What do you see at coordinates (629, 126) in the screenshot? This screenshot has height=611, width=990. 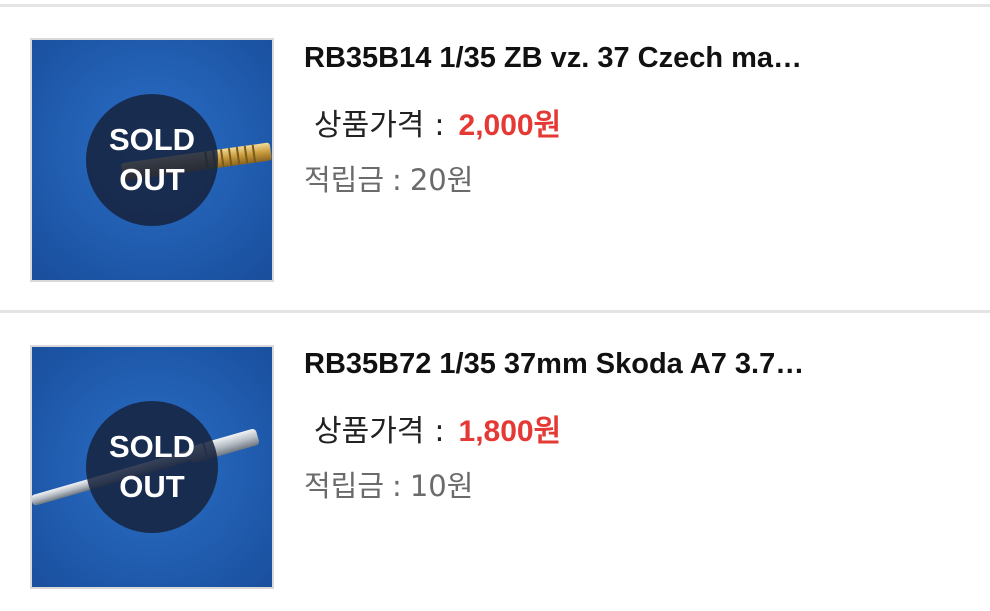 I see `price-row: 상품가격:2,000원` at bounding box center [629, 126].